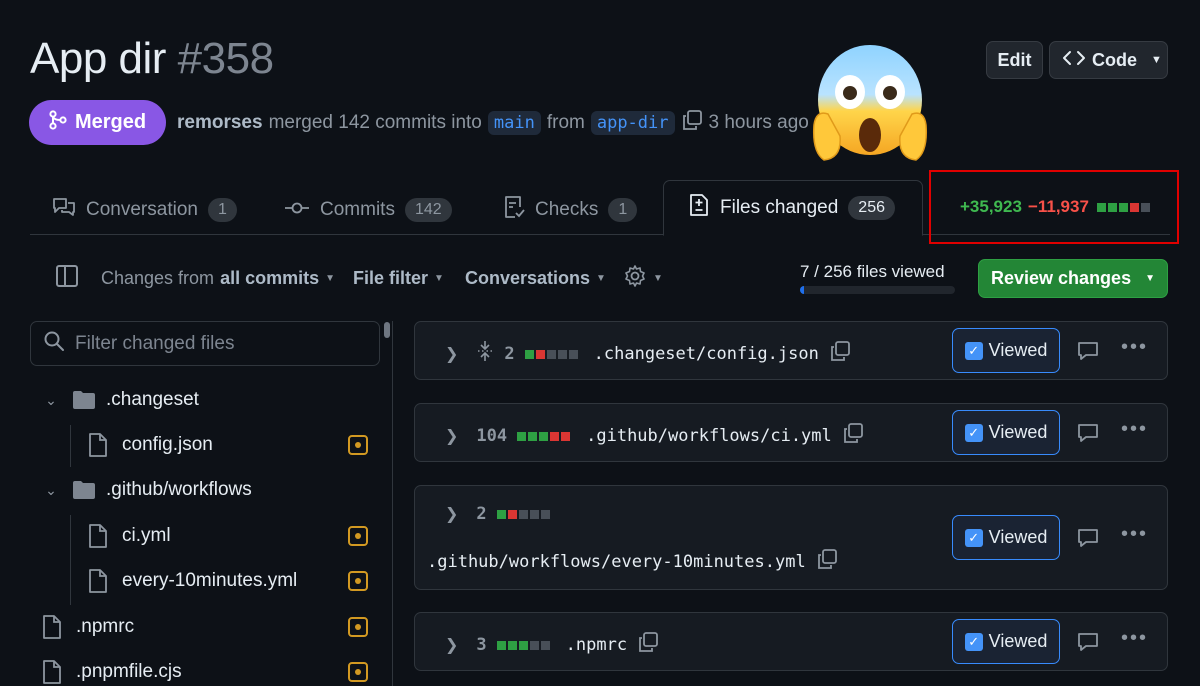 The height and width of the screenshot is (686, 1200). I want to click on from-text: from, so click(565, 122).